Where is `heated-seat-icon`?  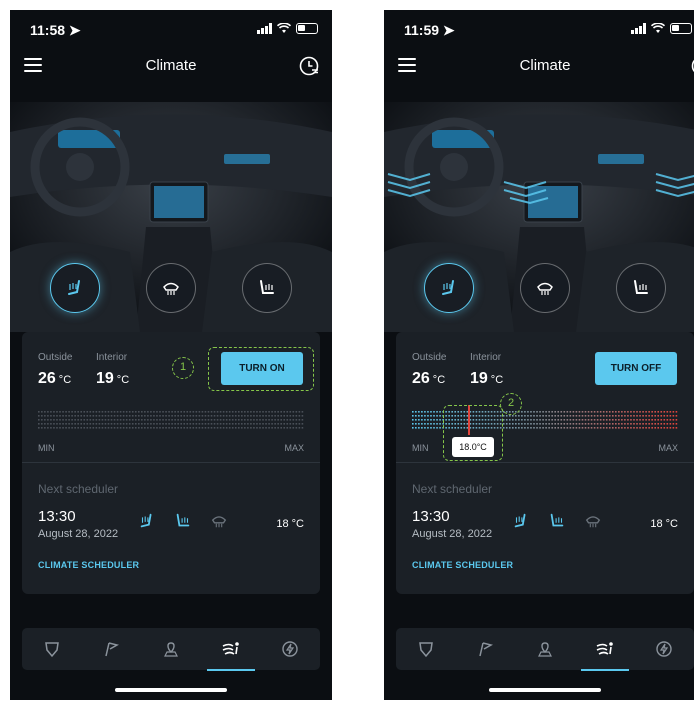
heated-seat-icon is located at coordinates (448, 287).